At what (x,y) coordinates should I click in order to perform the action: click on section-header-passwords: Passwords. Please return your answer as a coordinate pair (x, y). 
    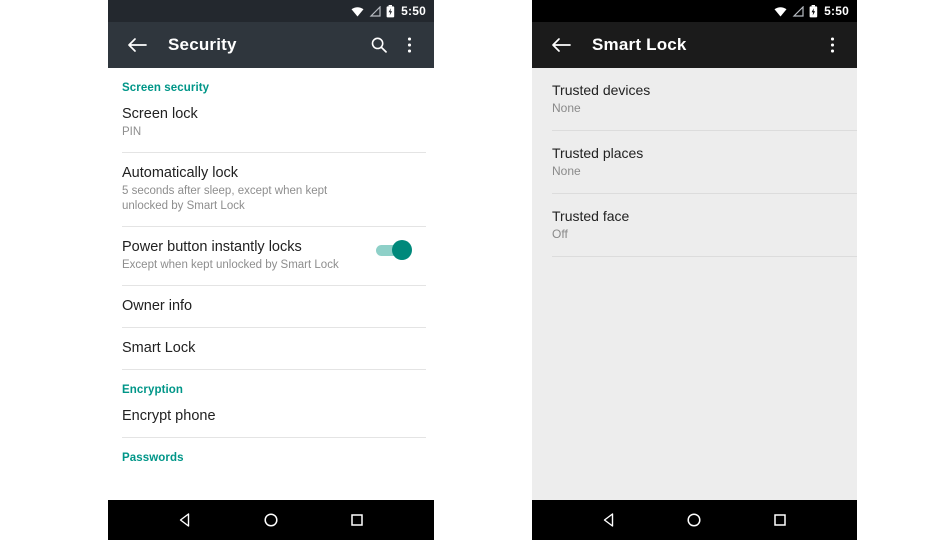
    Looking at the image, I should click on (153, 458).